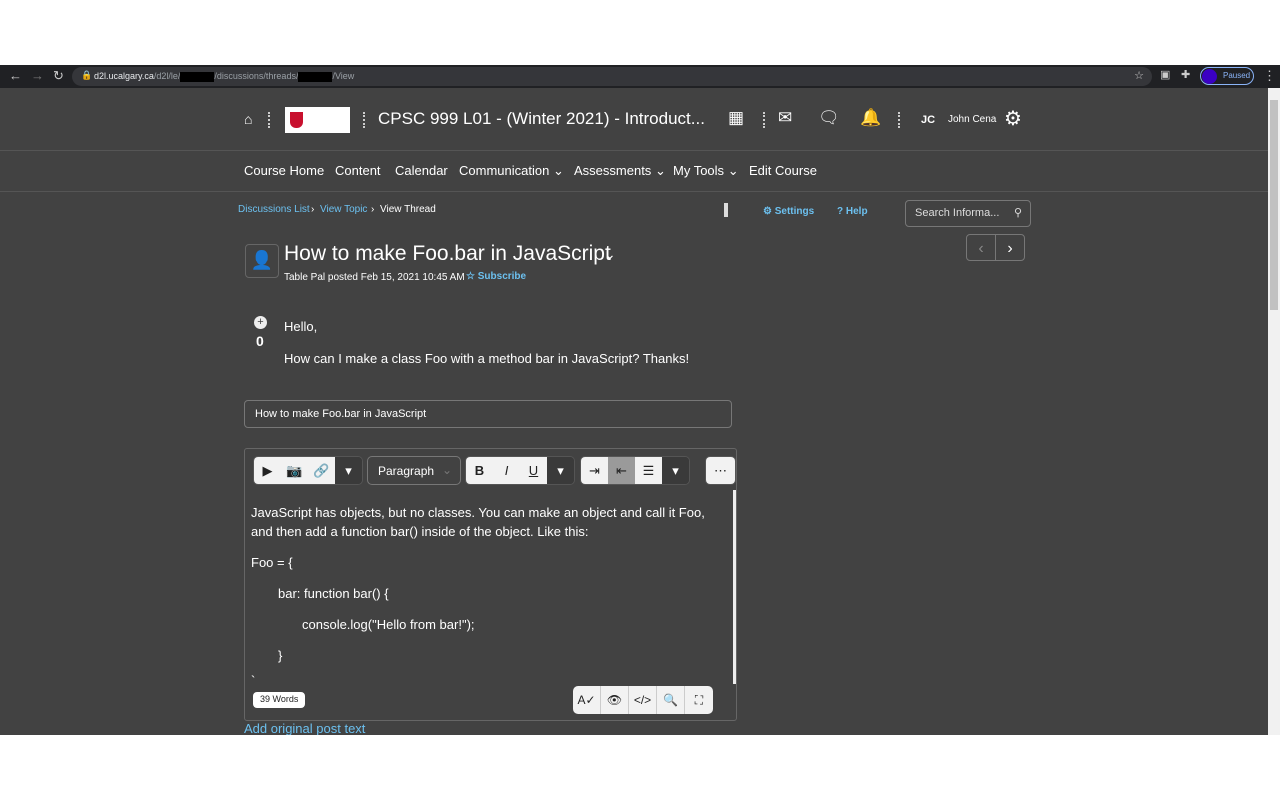  I want to click on university-logo, so click(317, 120).